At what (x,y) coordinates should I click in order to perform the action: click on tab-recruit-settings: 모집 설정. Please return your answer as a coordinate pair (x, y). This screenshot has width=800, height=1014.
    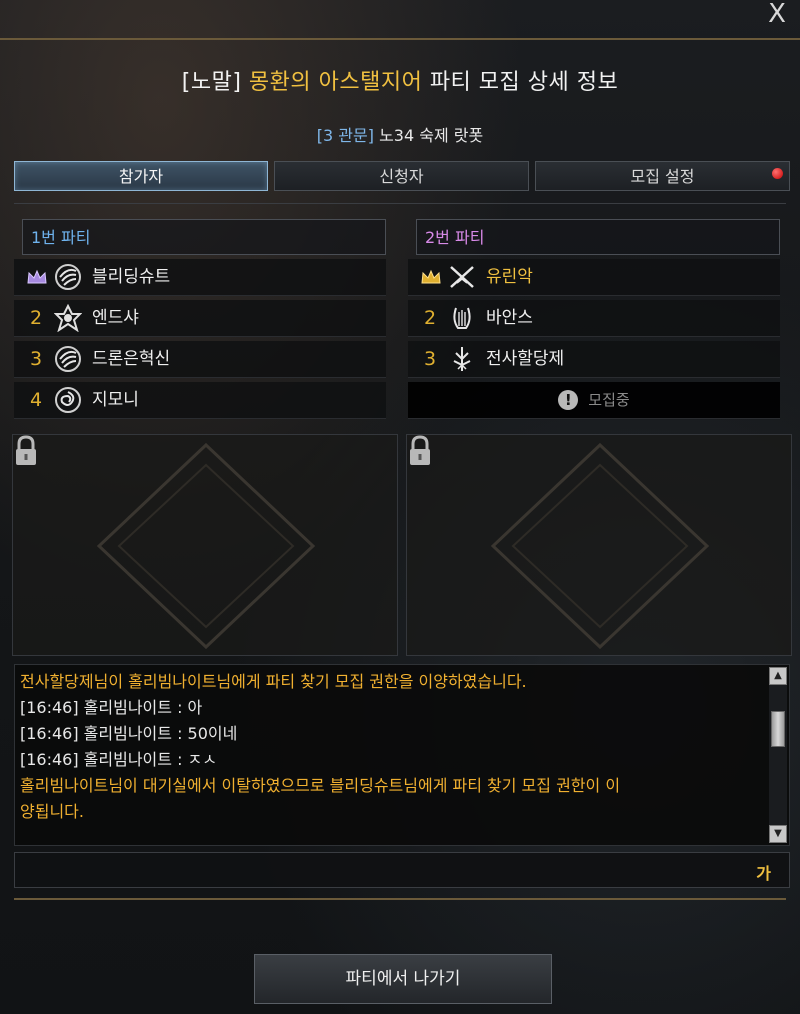
    Looking at the image, I should click on (662, 176).